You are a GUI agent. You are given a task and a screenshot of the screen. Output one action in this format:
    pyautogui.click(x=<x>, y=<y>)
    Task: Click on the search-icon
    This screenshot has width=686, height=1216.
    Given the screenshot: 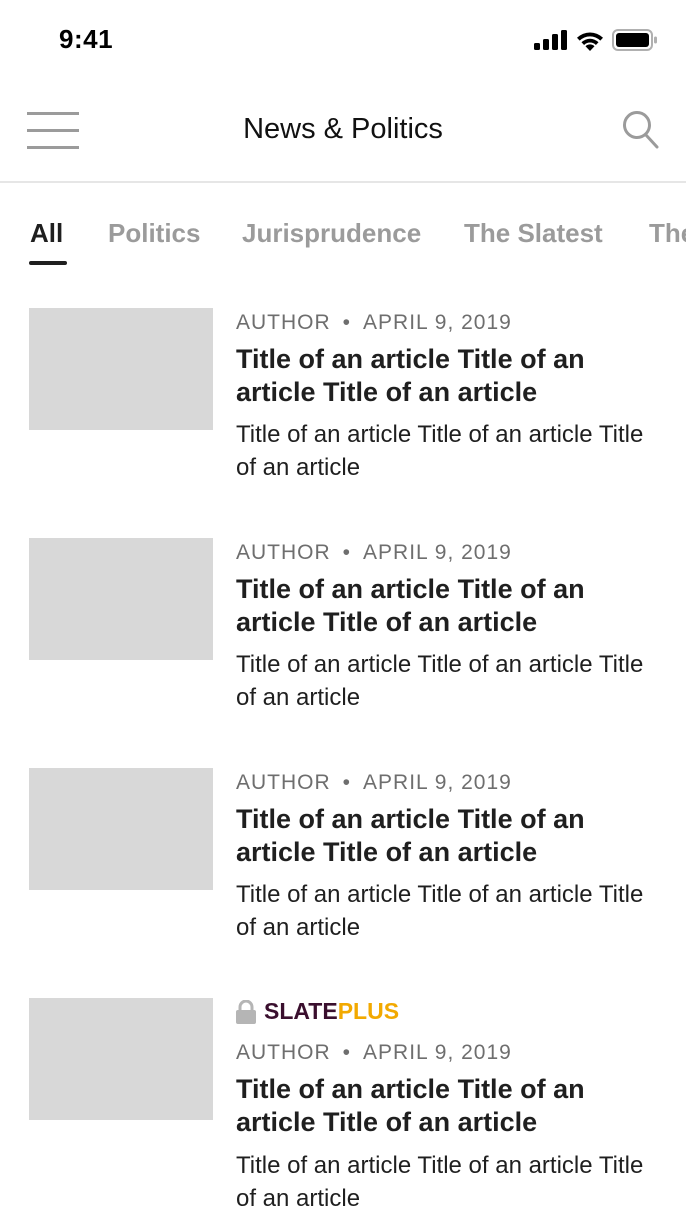 What is the action you would take?
    pyautogui.click(x=641, y=130)
    